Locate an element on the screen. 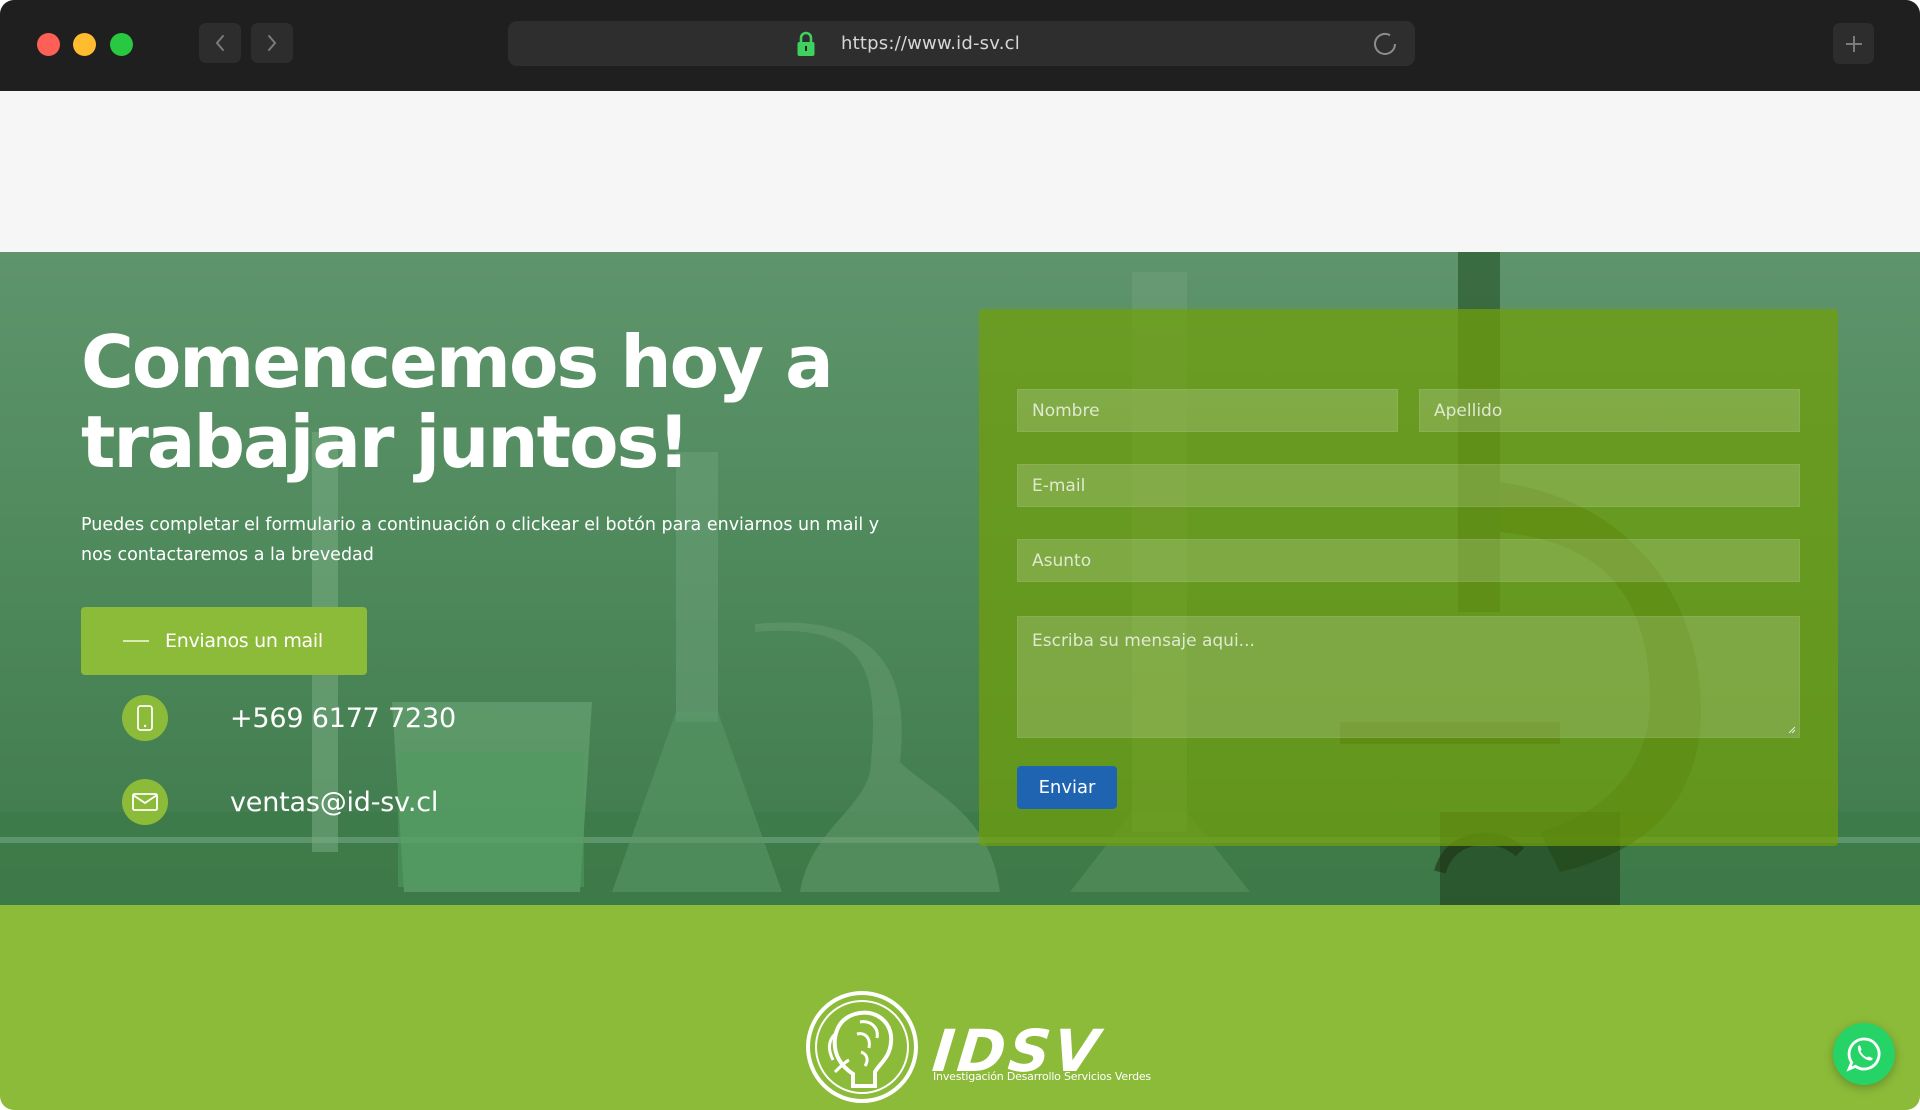  email-contact: ventas@id-sv.cl is located at coordinates (280, 802).